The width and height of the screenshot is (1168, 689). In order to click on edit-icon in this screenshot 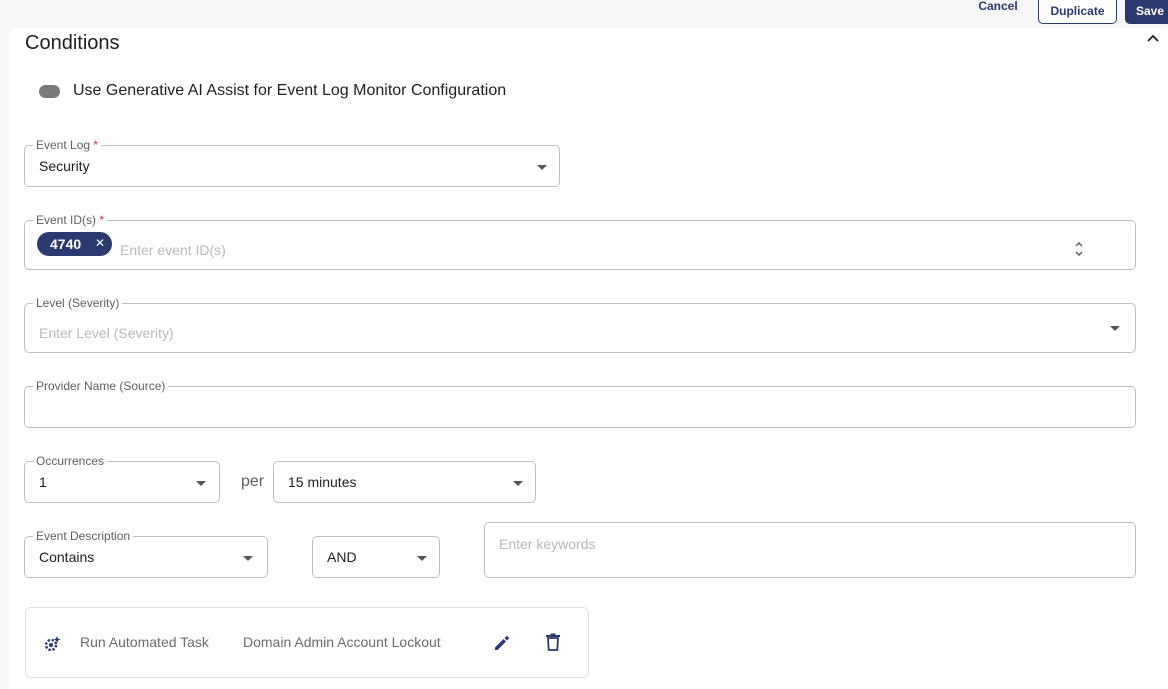, I will do `click(502, 643)`.